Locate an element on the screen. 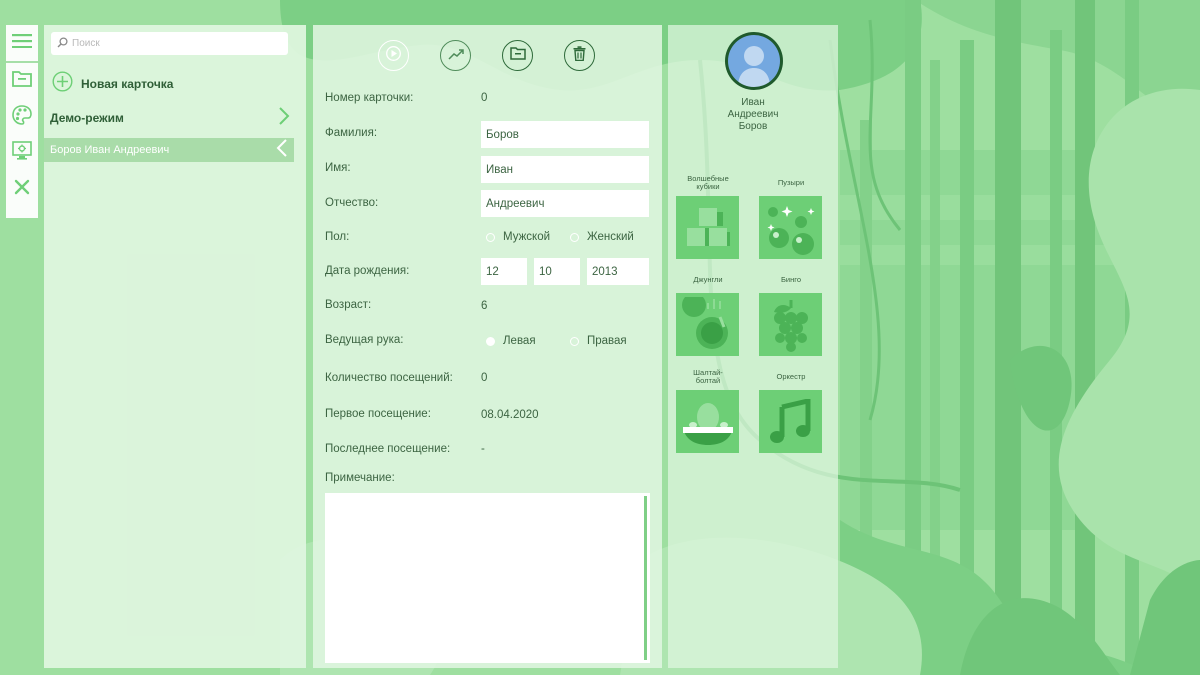 Image resolution: width=1200 pixels, height=675 pixels. new-card-button: Новая карточка is located at coordinates (113, 84).